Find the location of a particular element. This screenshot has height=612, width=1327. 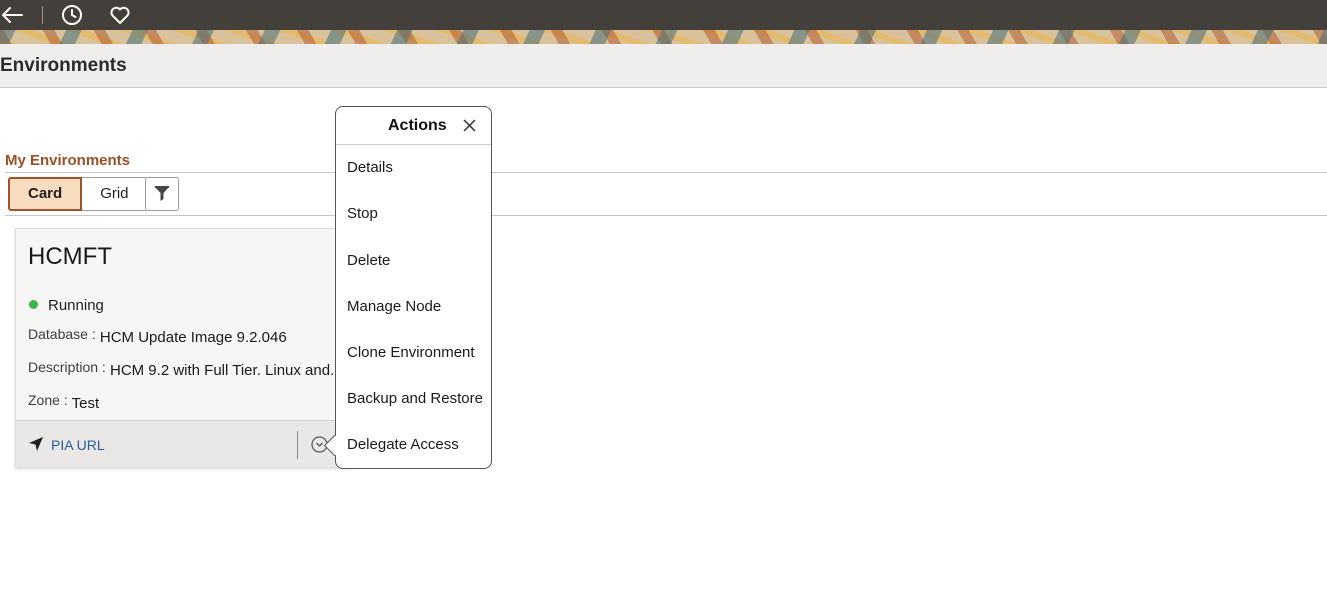

action-clone-environment: Clone Environment is located at coordinates (411, 352).